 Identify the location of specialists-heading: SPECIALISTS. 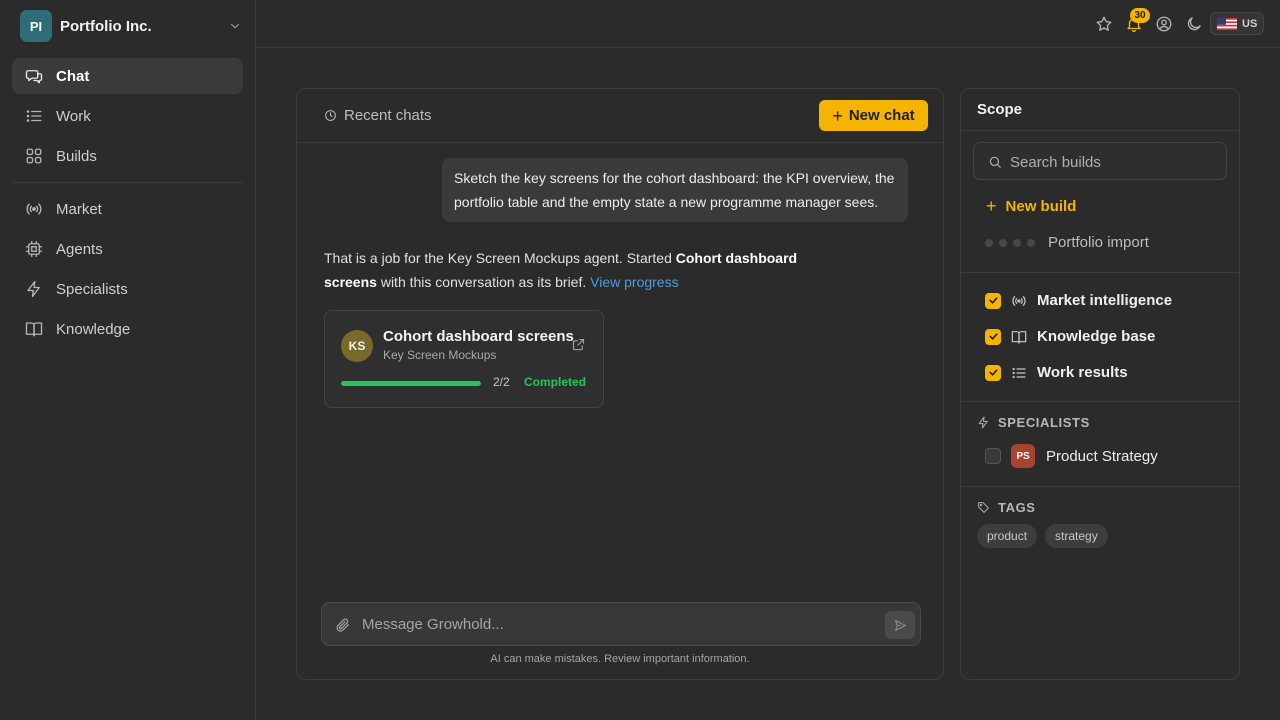
(1033, 422).